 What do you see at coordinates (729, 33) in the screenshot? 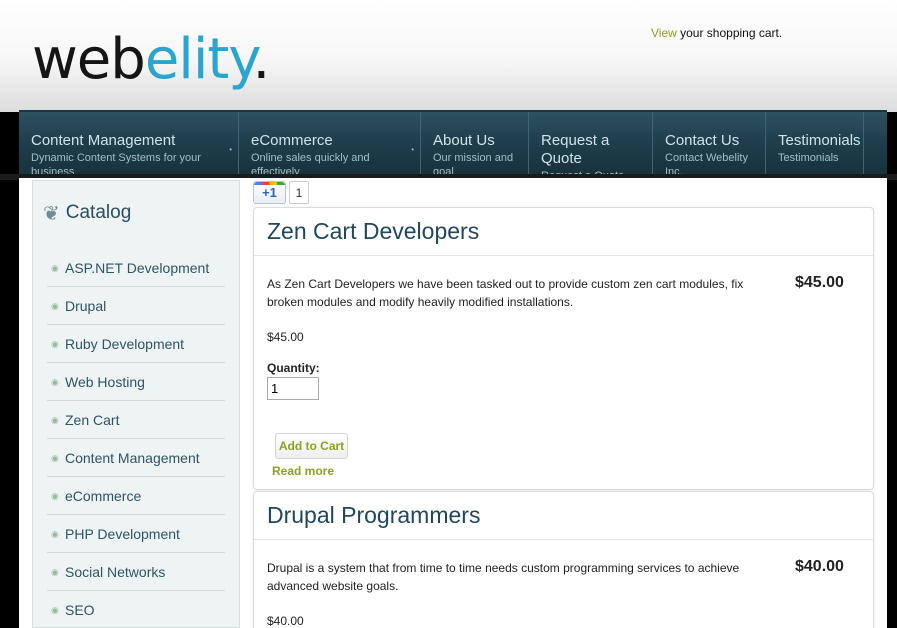
I see `cart-link-text: your shopping cart.` at bounding box center [729, 33].